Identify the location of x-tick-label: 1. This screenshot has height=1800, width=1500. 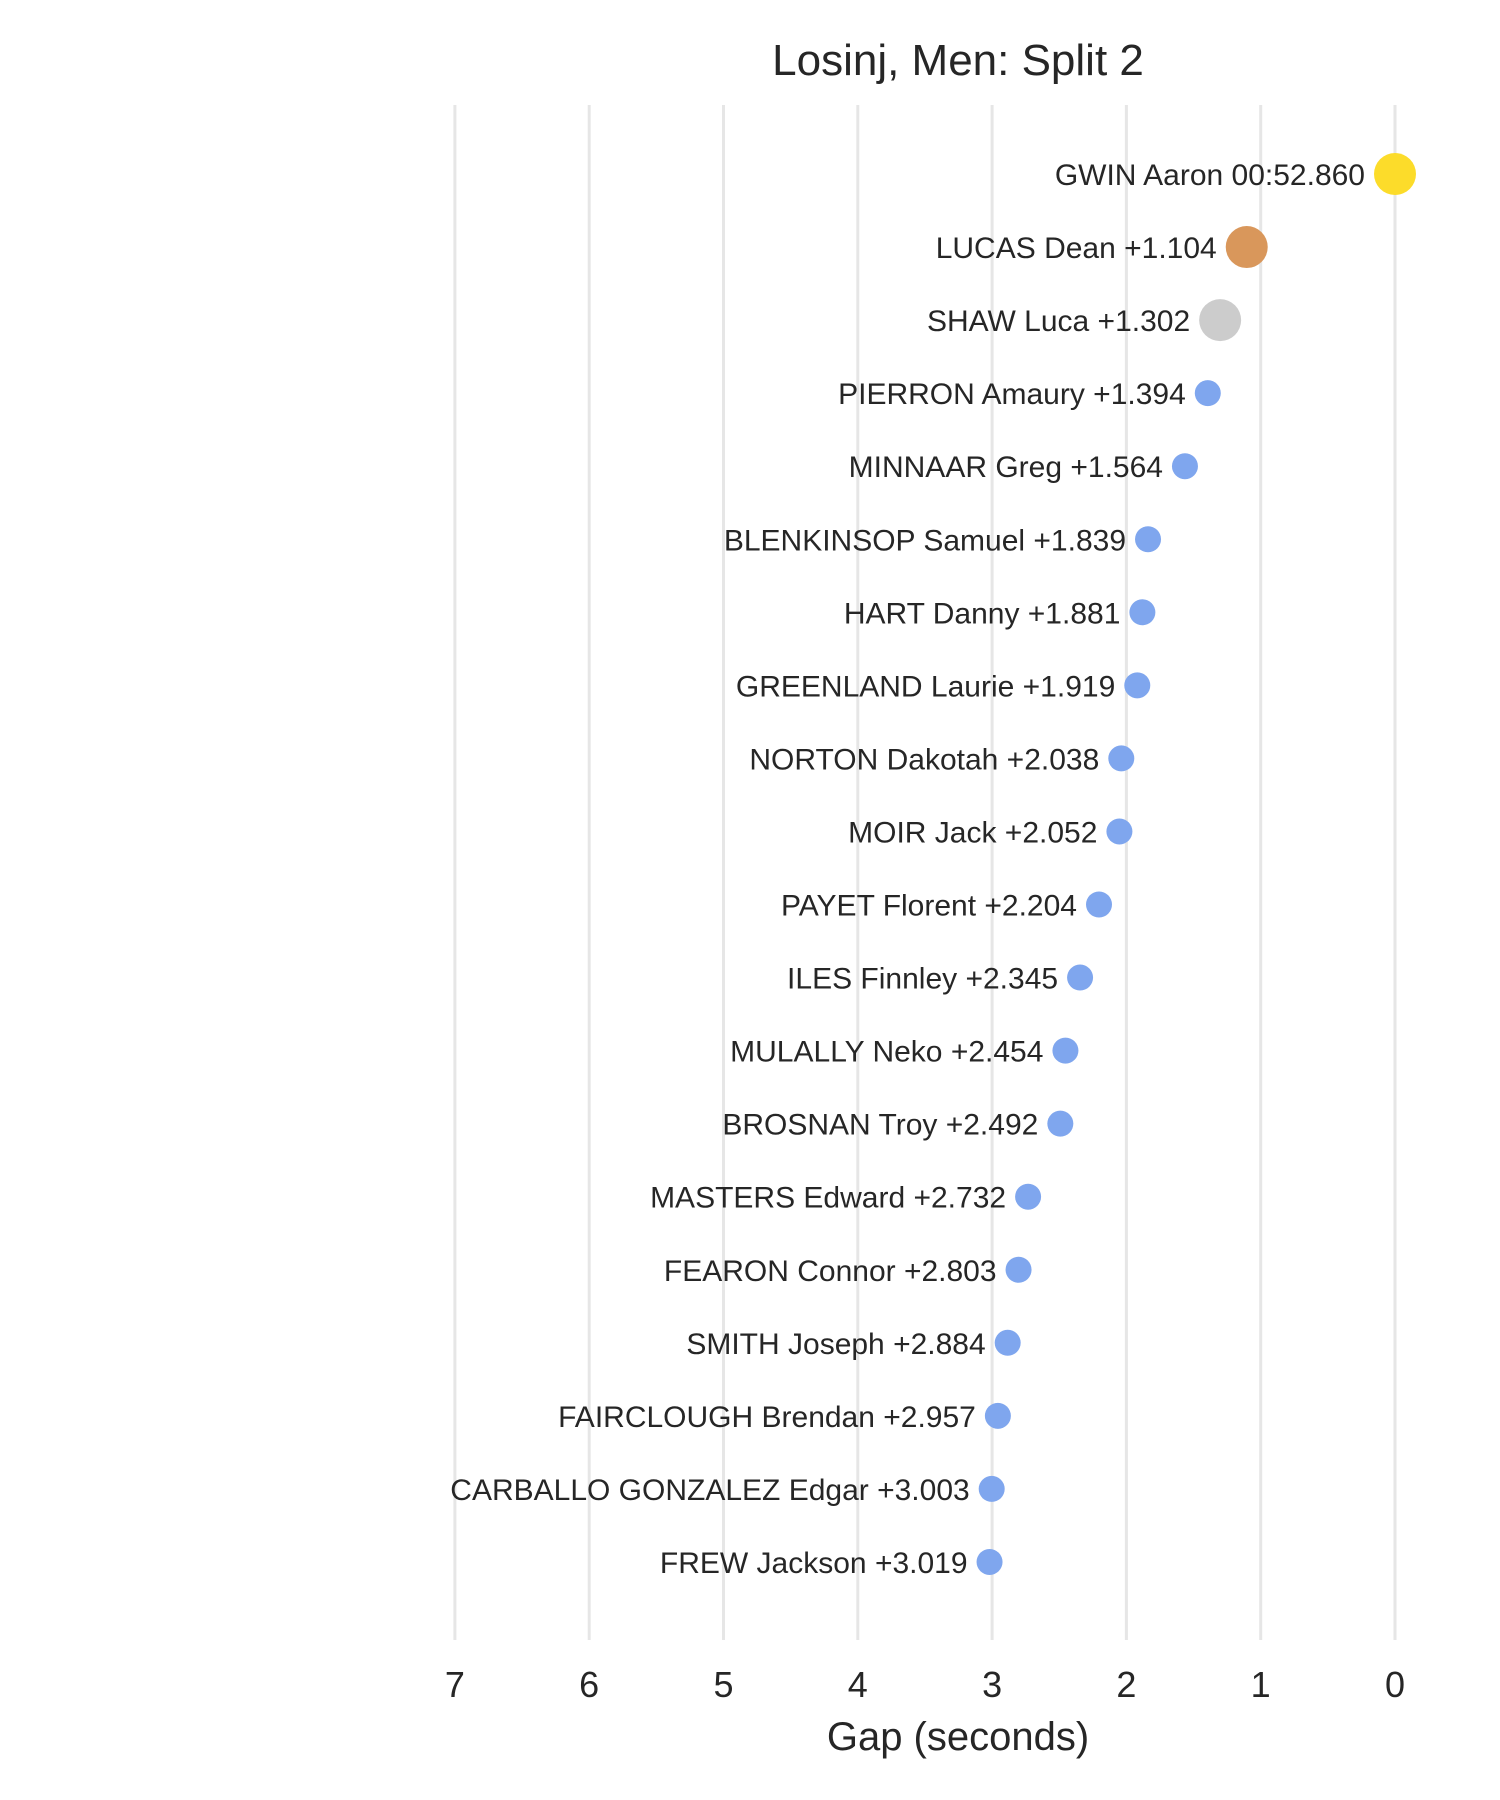
(1261, 1684).